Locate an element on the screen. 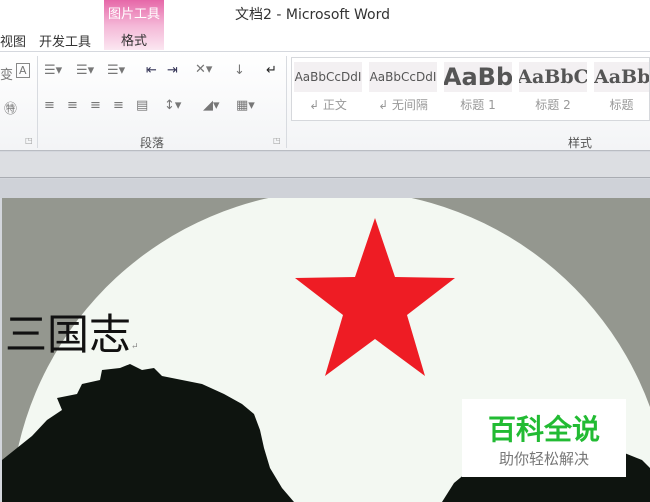 The width and height of the screenshot is (650, 502). align-left-icon: ≡ is located at coordinates (49, 105).